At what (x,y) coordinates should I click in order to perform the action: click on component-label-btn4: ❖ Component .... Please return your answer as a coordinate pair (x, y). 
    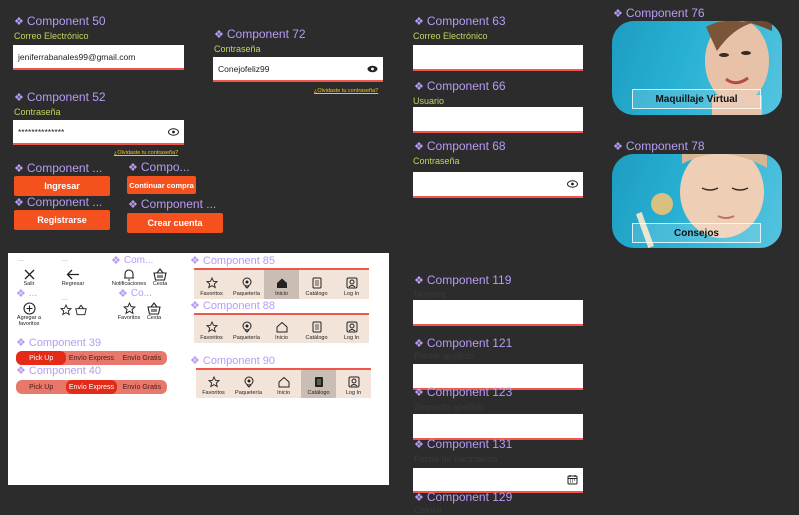
    Looking at the image, I should click on (172, 204).